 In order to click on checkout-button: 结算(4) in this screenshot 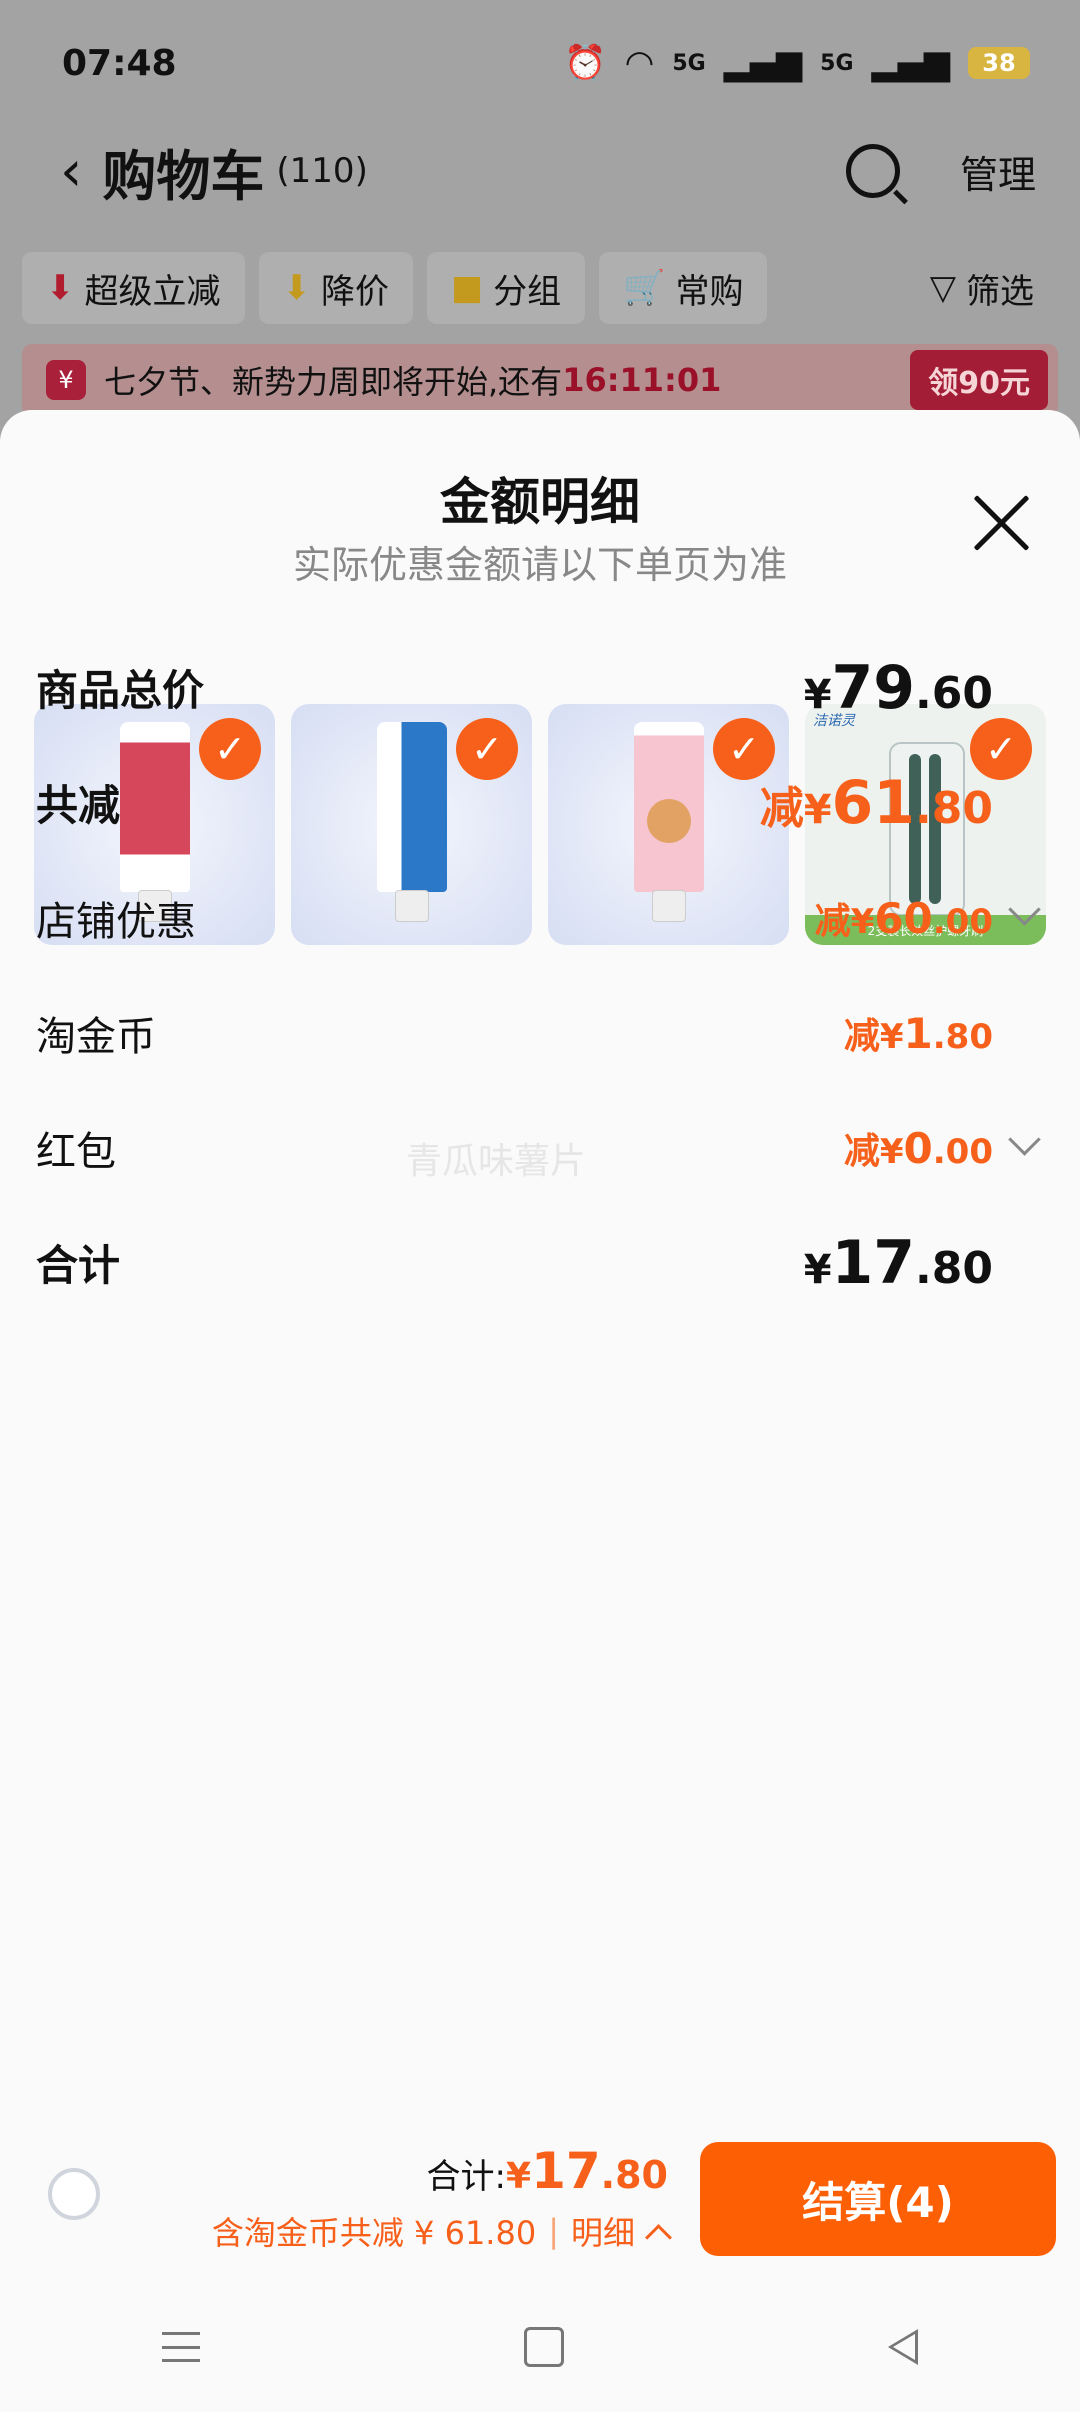, I will do `click(878, 2199)`.